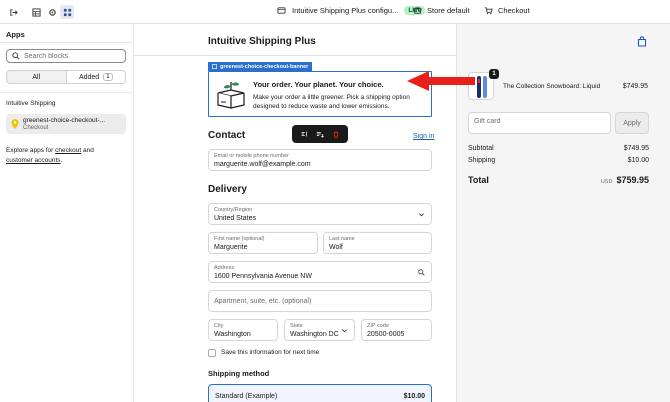  I want to click on move-up-icon, so click(304, 134).